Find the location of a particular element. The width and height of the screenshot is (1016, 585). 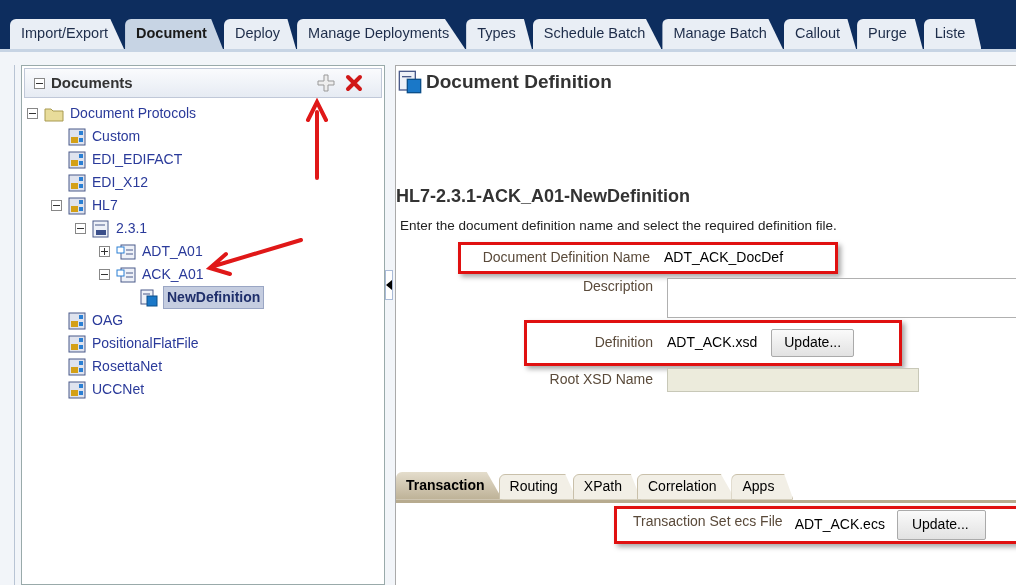

tree-item: 2.3.1 is located at coordinates (132, 228).